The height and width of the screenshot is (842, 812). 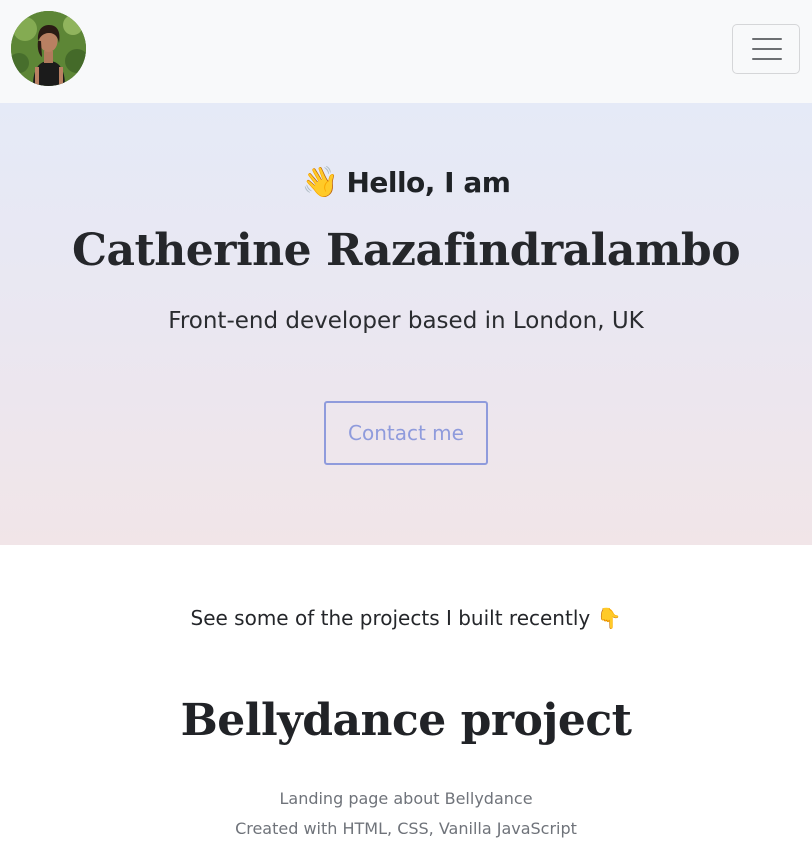 What do you see at coordinates (406, 433) in the screenshot?
I see `contact-button: Contact me` at bounding box center [406, 433].